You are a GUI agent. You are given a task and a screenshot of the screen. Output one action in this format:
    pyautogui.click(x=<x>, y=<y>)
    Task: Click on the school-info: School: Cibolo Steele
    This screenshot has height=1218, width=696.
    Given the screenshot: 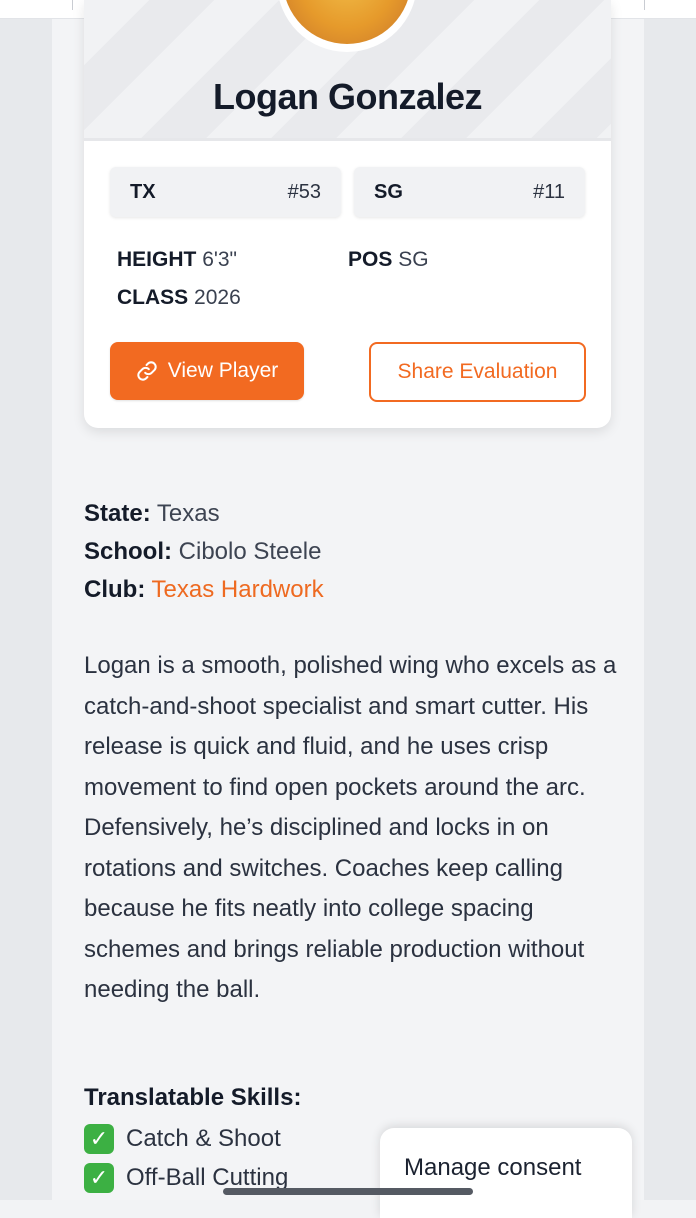 What is the action you would take?
    pyautogui.click(x=202, y=552)
    